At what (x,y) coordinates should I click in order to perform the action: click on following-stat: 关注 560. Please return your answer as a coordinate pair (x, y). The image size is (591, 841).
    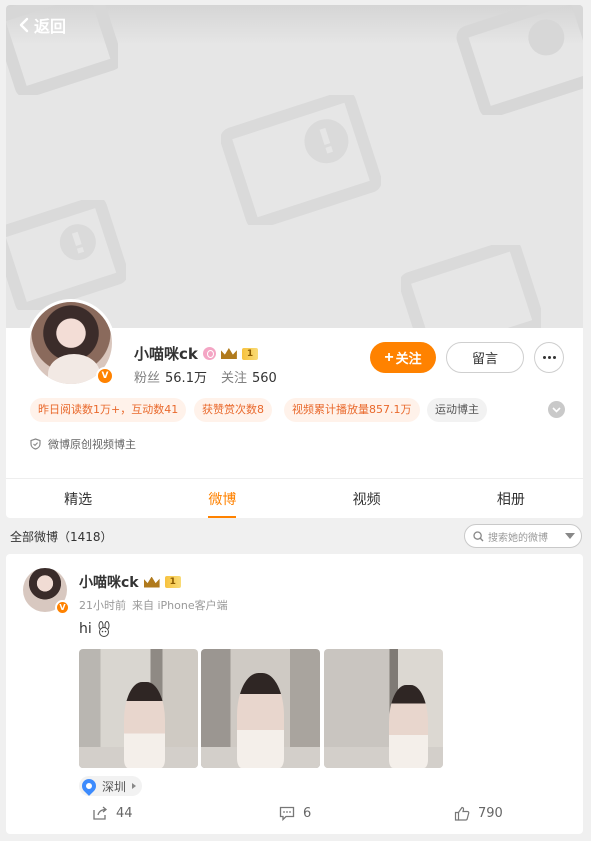
    Looking at the image, I should click on (249, 376).